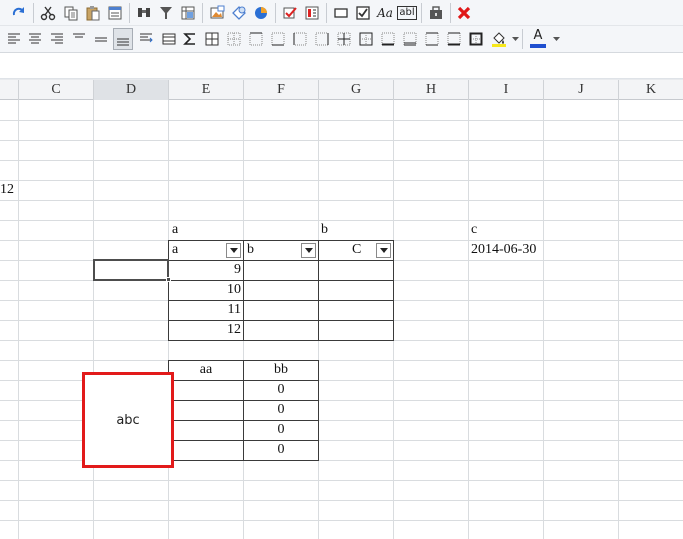  Describe the element at coordinates (261, 13) in the screenshot. I see `chart-icon` at that location.